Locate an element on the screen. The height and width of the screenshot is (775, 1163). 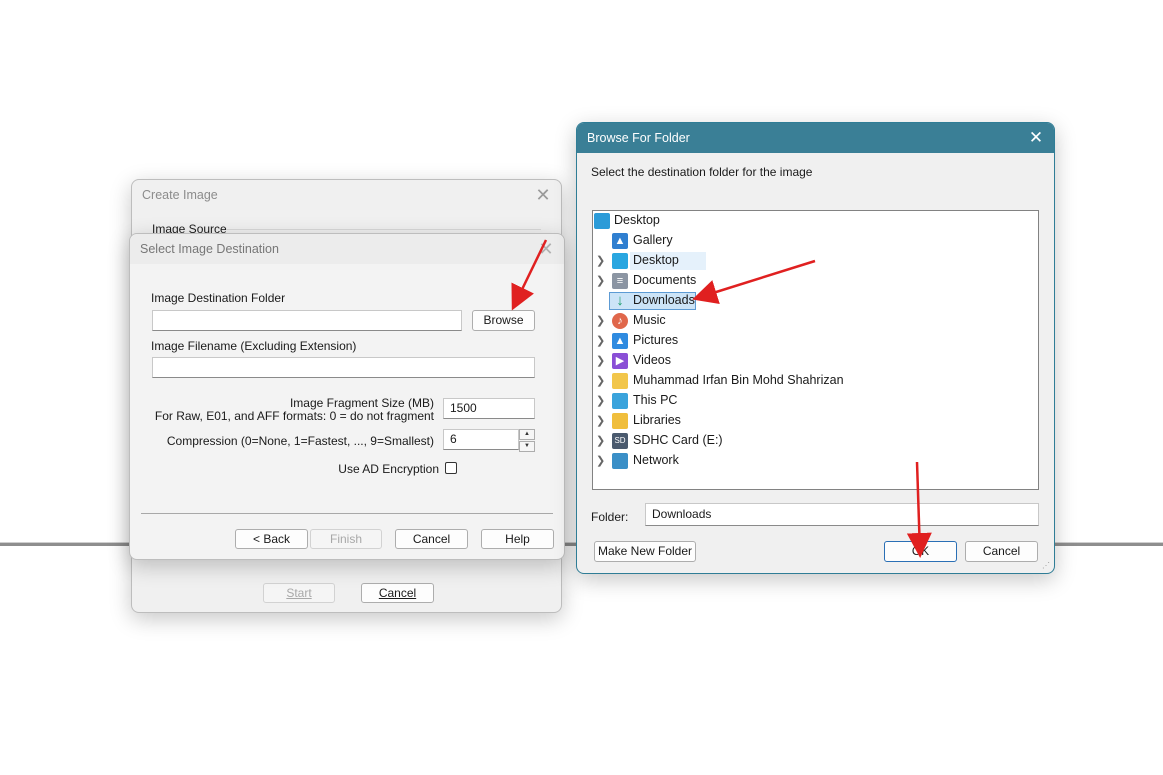
create-cancel-button-label: Cancel is located at coordinates (397, 593).